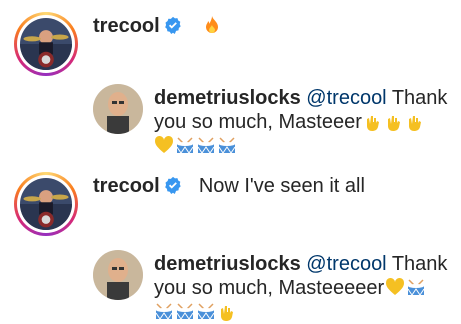 The width and height of the screenshot is (461, 324). I want to click on man-avatar-image, so click(118, 275).